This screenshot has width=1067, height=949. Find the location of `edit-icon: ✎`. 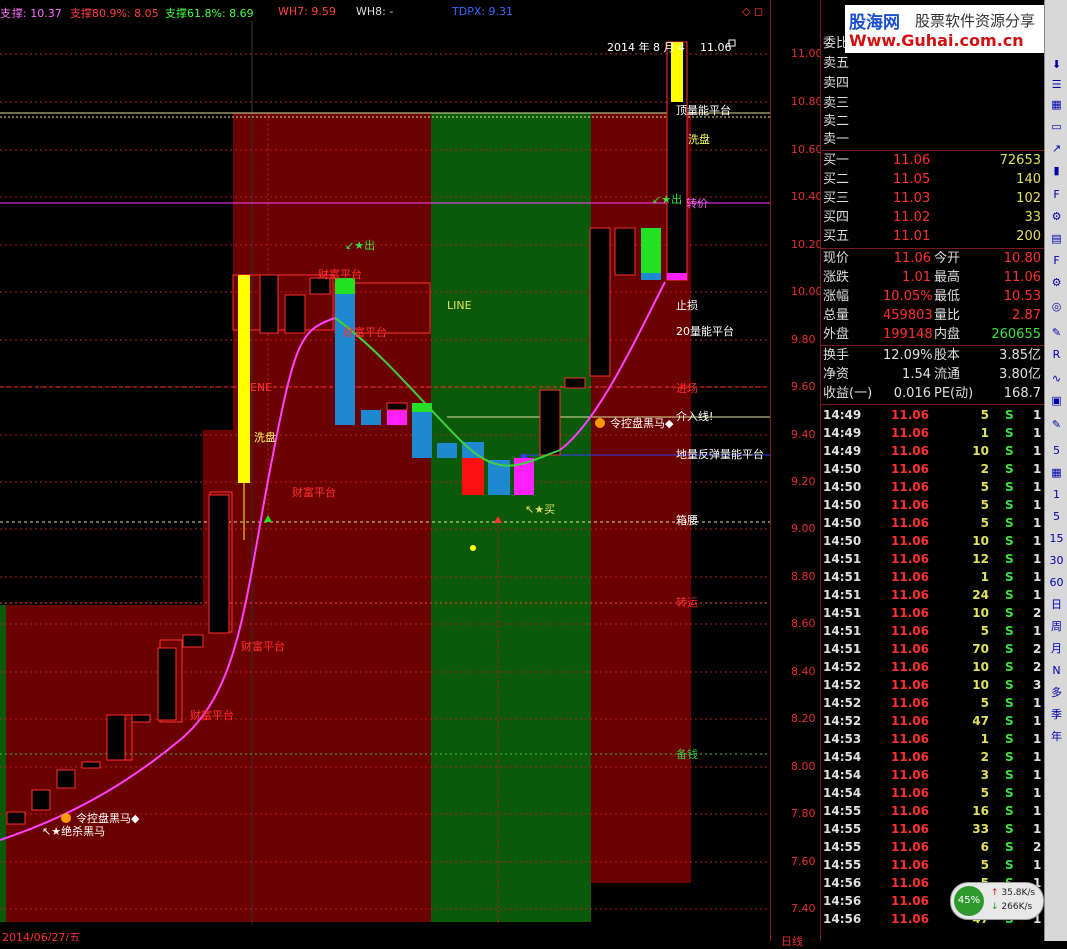

edit-icon: ✎ is located at coordinates (1056, 424).